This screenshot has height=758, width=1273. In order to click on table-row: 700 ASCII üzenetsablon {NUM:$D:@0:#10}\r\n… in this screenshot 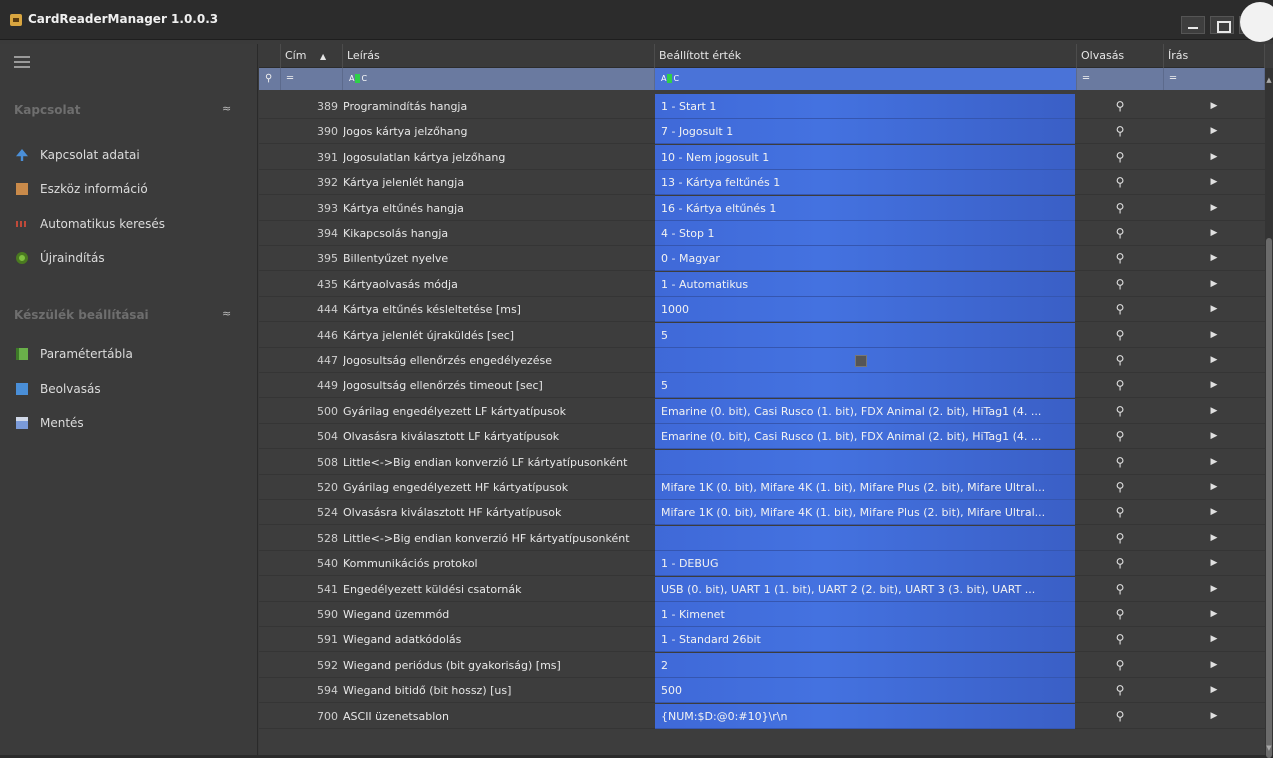, I will do `click(762, 716)`.